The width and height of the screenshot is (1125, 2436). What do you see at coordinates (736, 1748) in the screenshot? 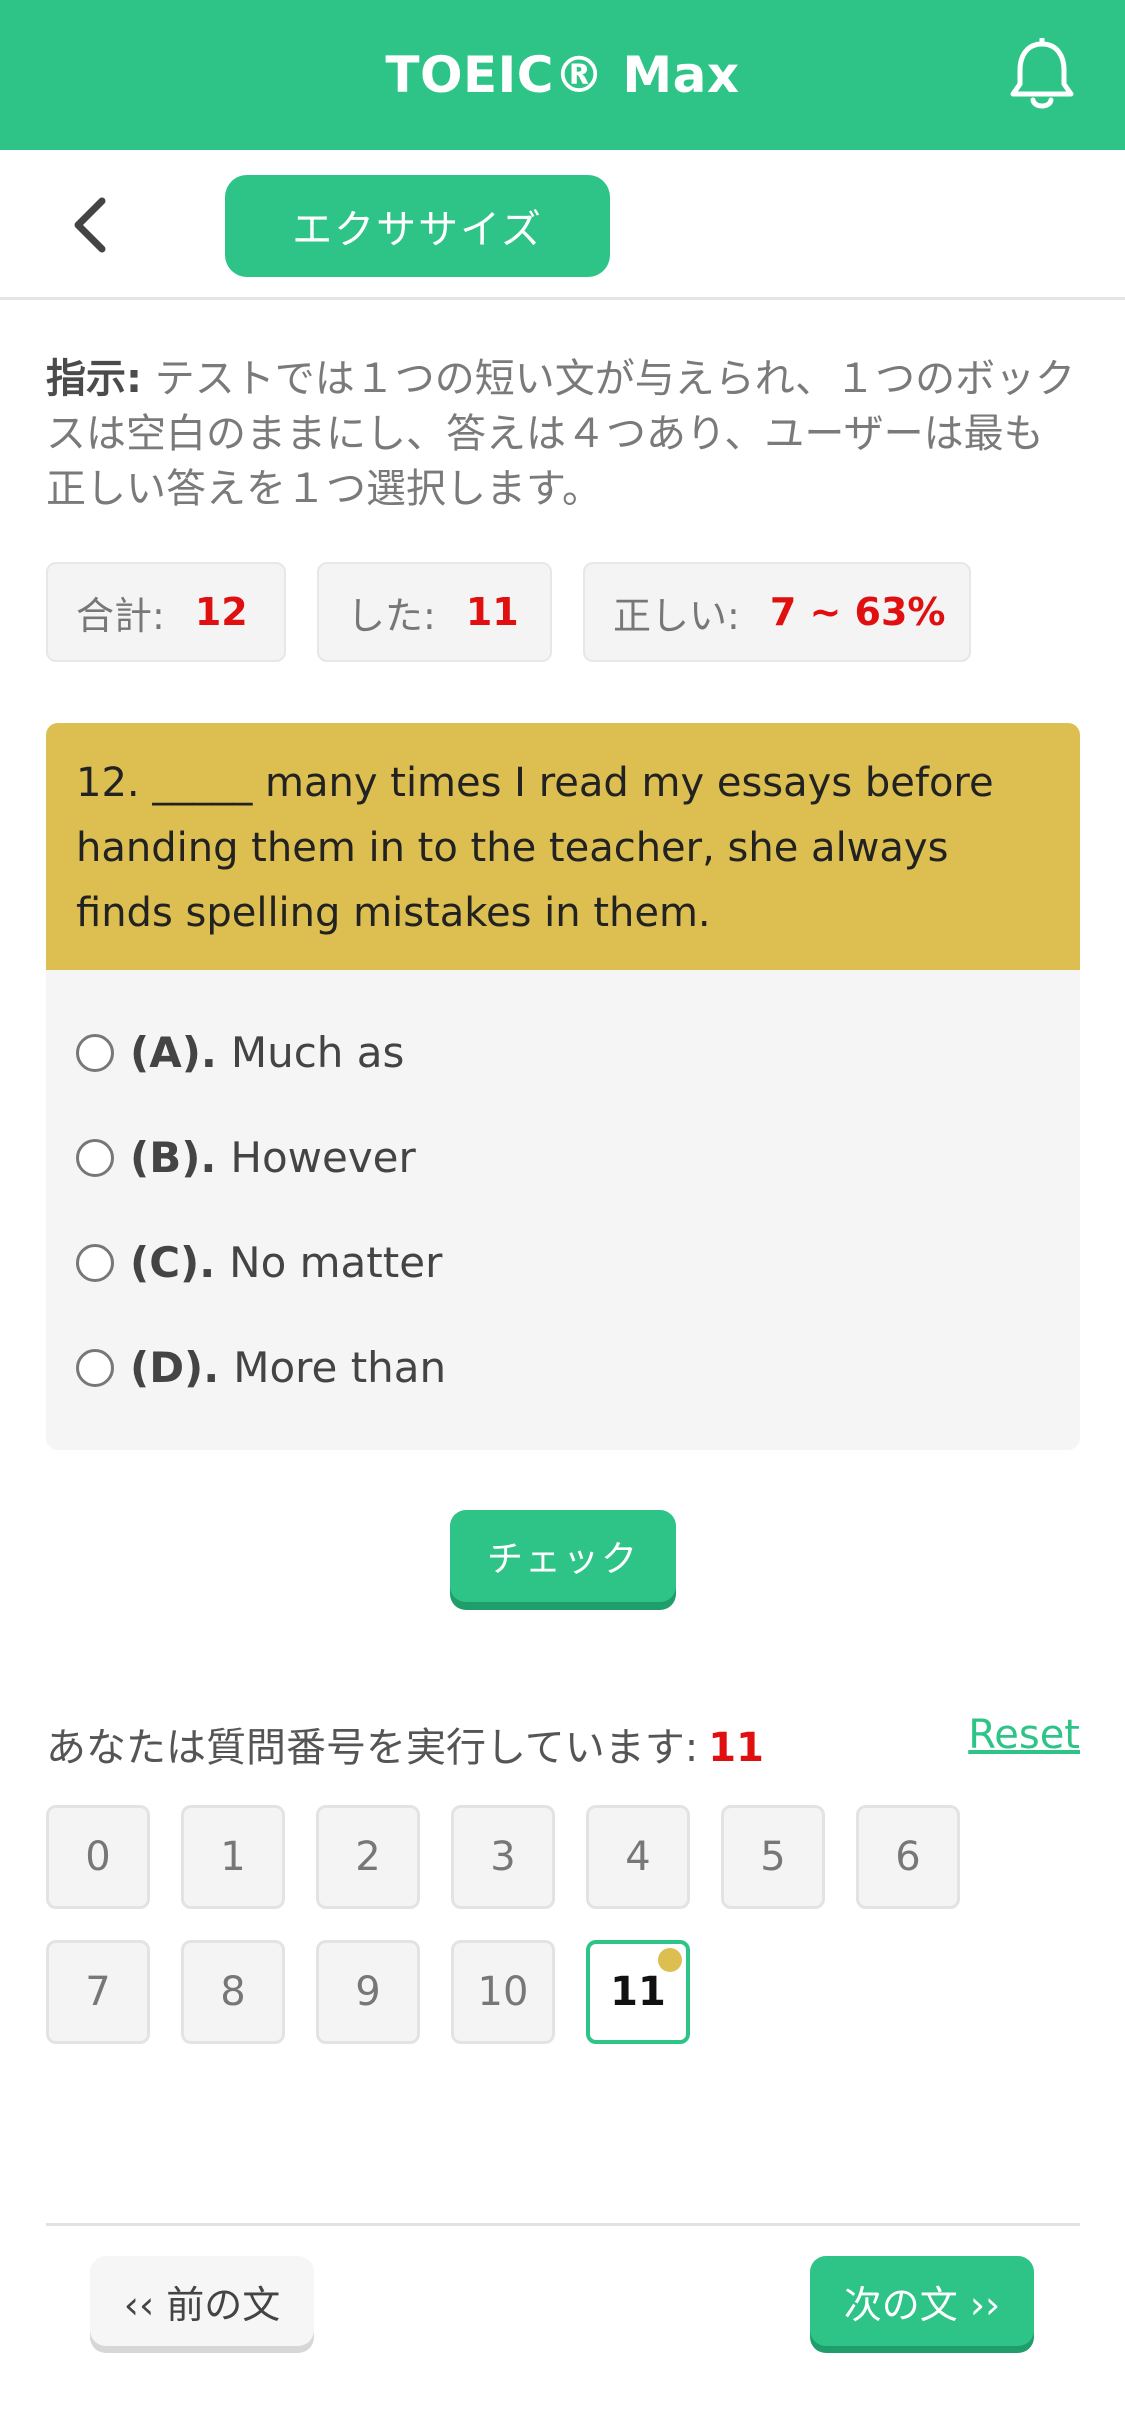
I see `running-number: 11` at bounding box center [736, 1748].